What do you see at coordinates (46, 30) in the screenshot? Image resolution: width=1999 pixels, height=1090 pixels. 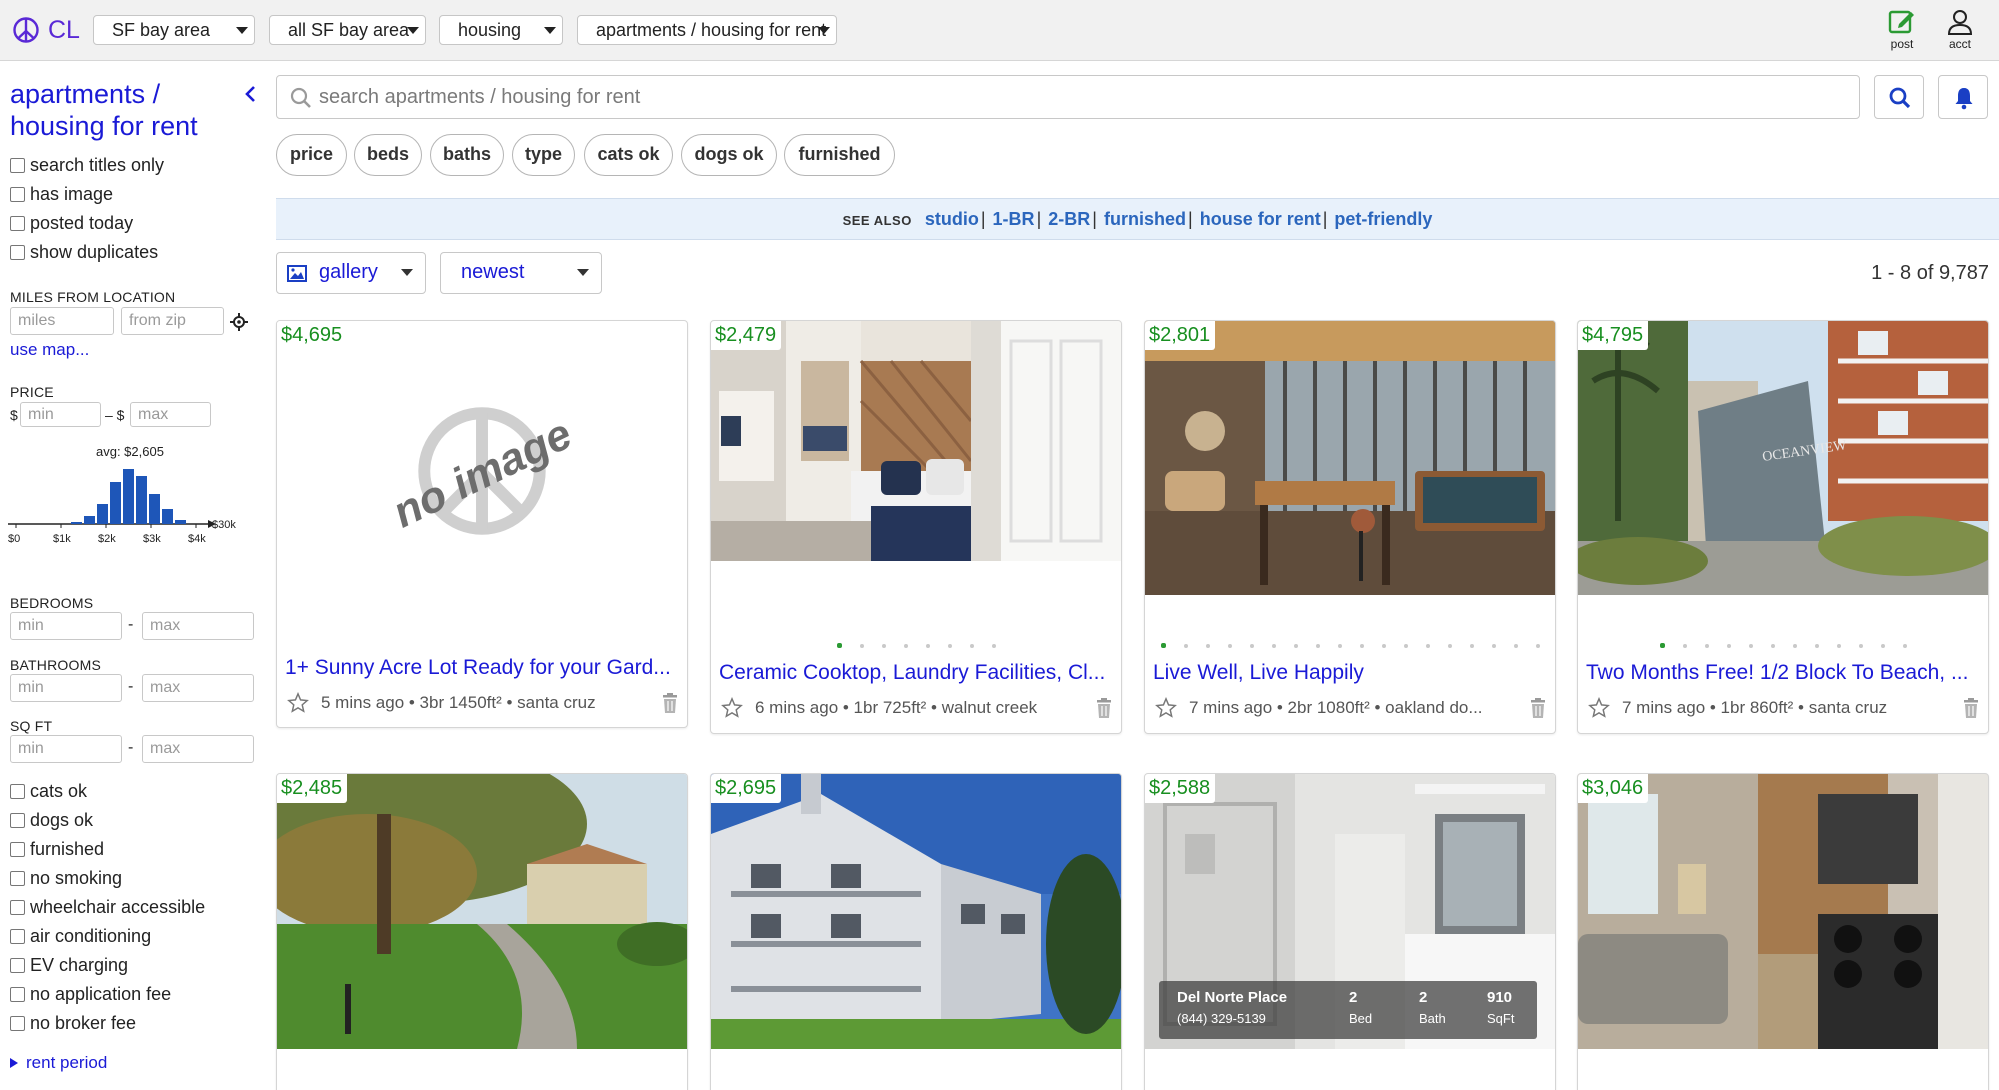 I see `craigslist-logo: CL` at bounding box center [46, 30].